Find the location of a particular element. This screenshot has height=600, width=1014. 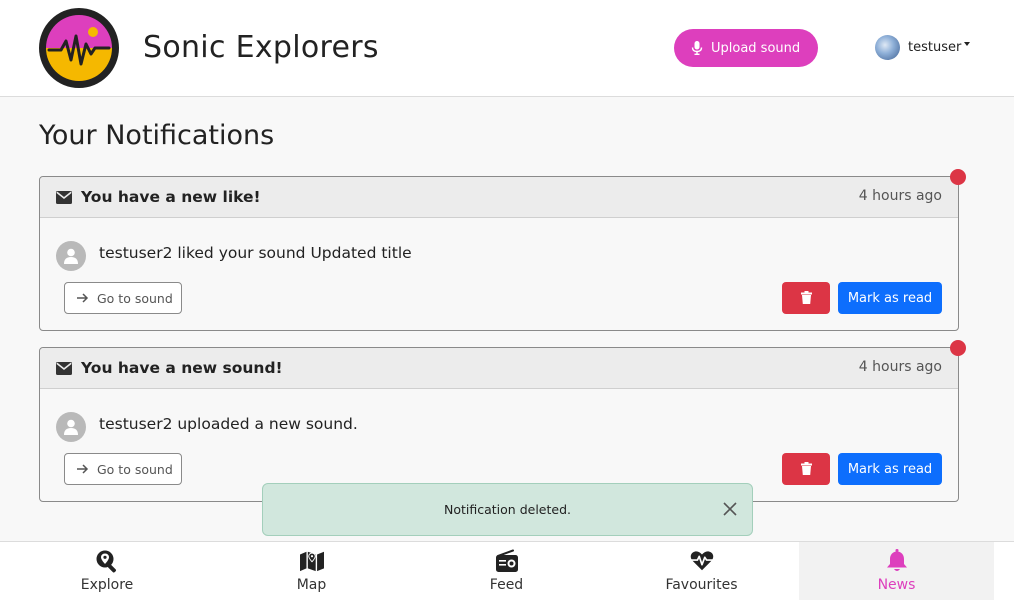

nav-item-feed: Feed is located at coordinates (506, 571).